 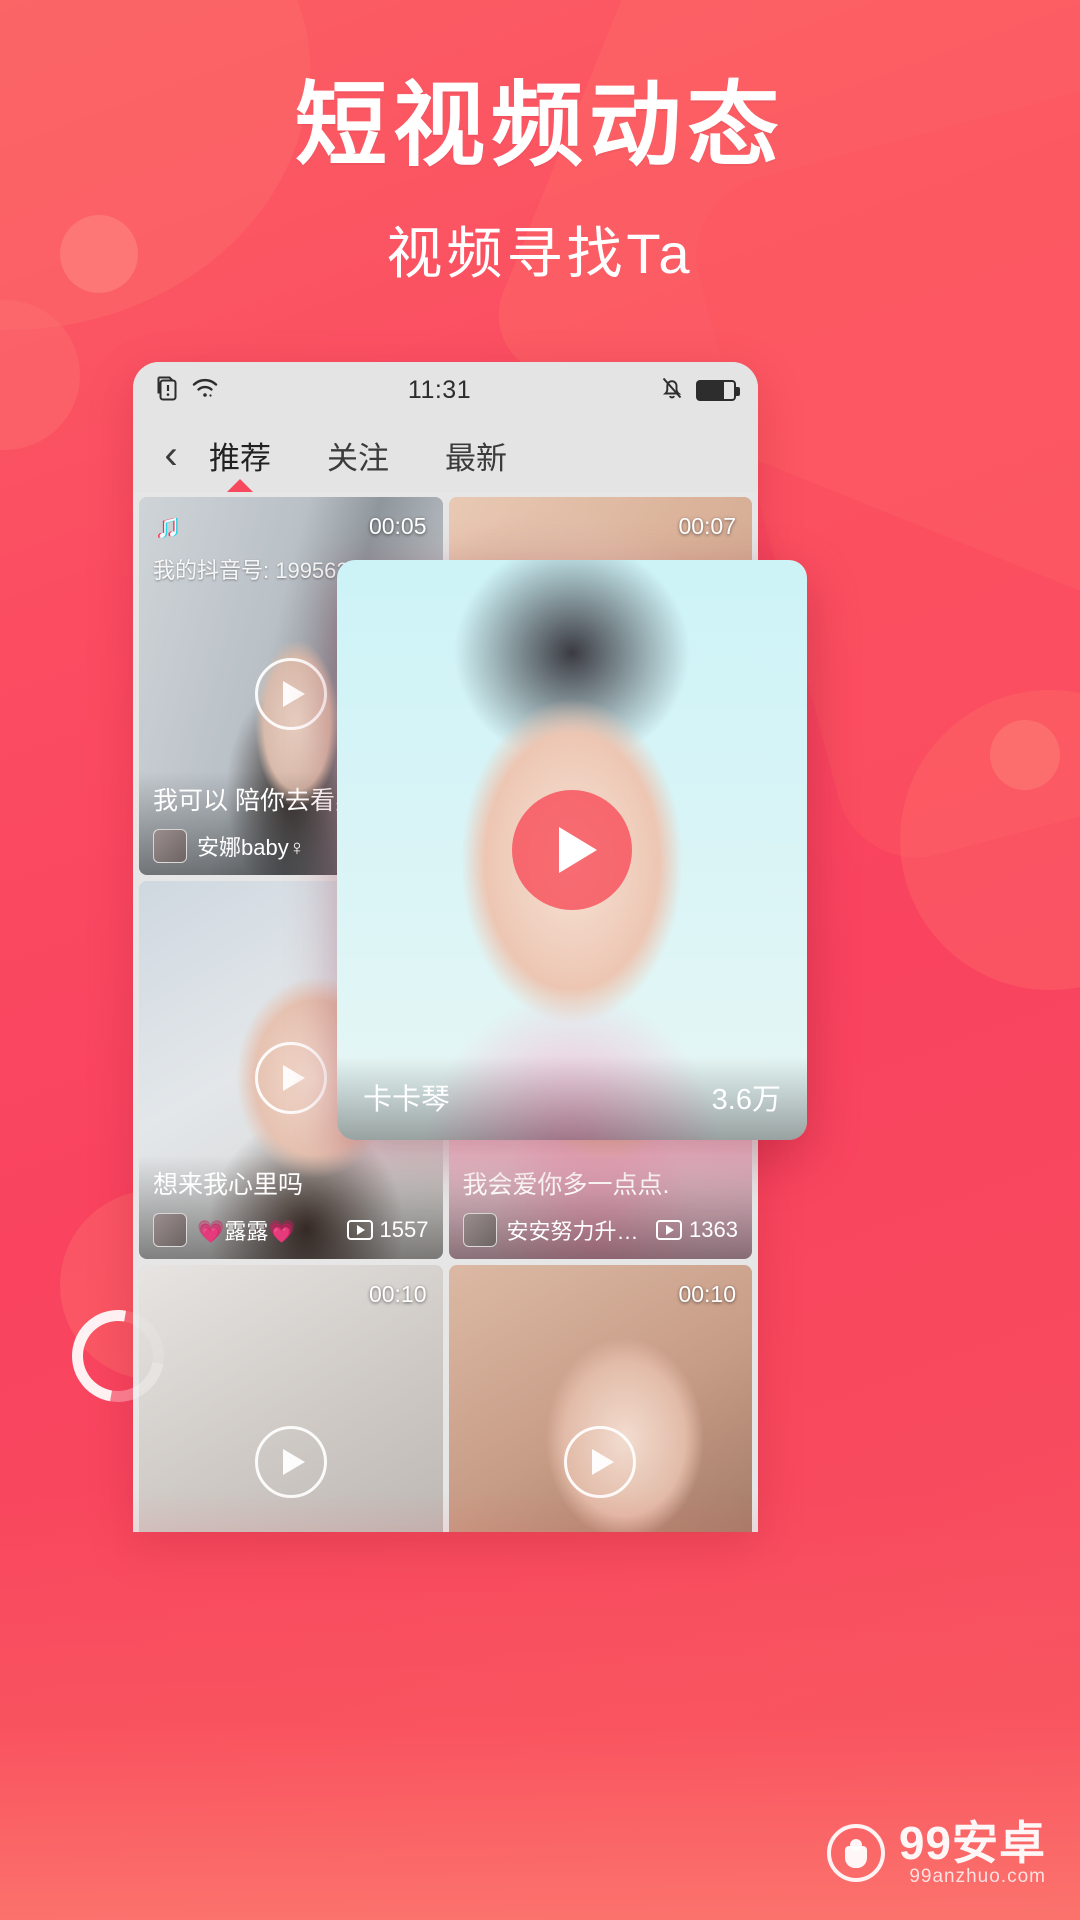 What do you see at coordinates (476, 455) in the screenshot?
I see `tab-latest: 最新` at bounding box center [476, 455].